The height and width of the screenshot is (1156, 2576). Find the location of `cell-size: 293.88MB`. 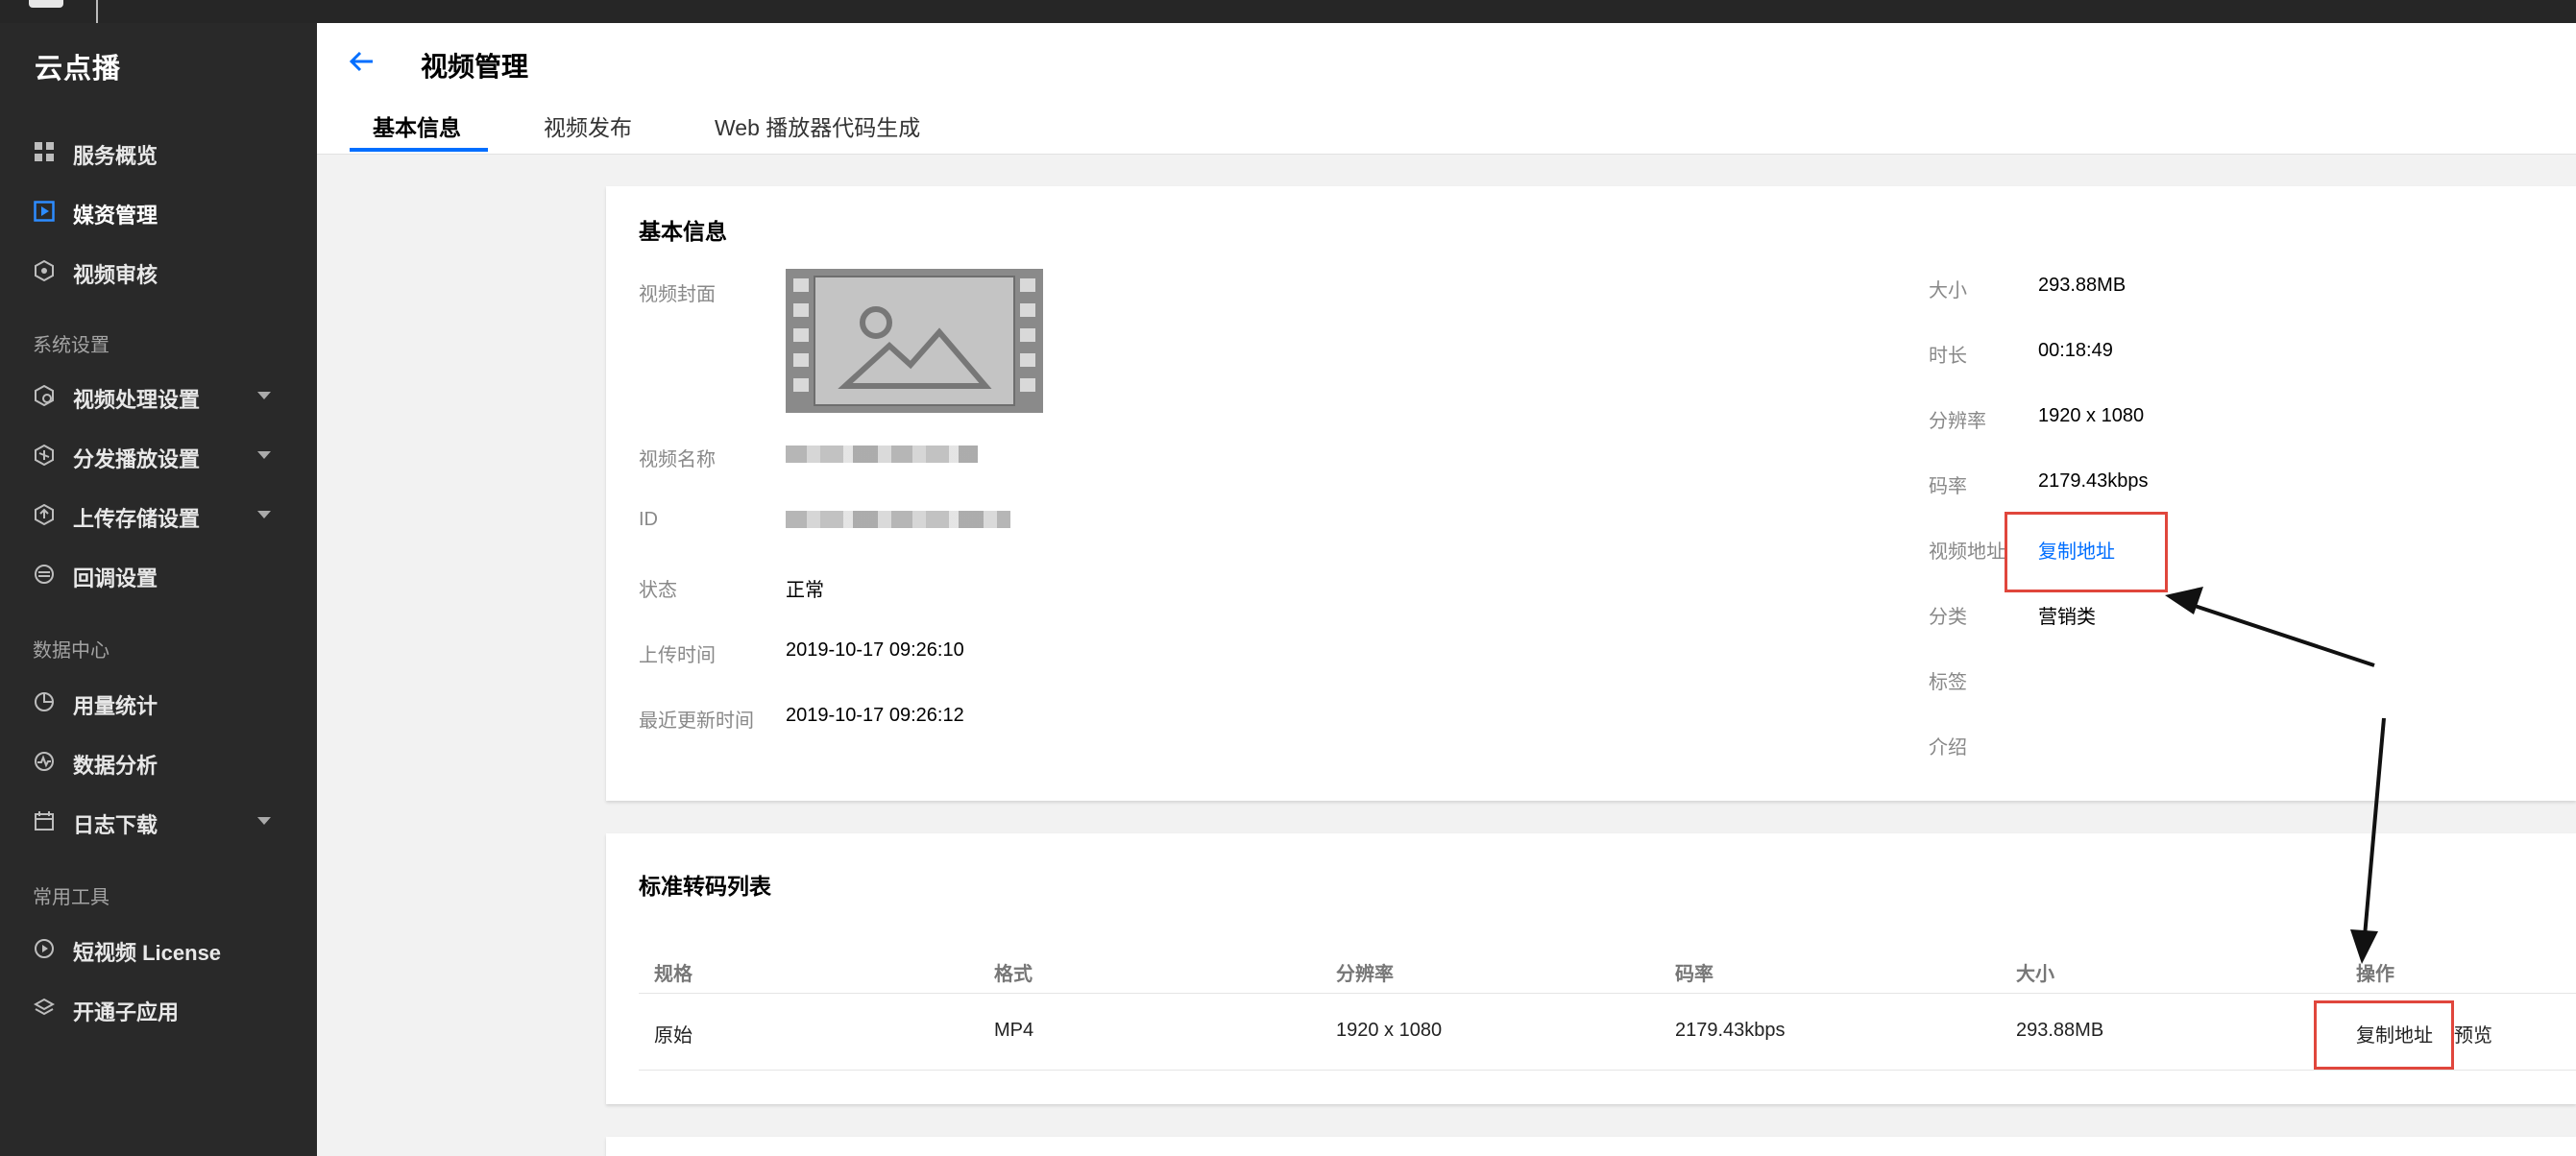

cell-size: 293.88MB is located at coordinates (2060, 1030).